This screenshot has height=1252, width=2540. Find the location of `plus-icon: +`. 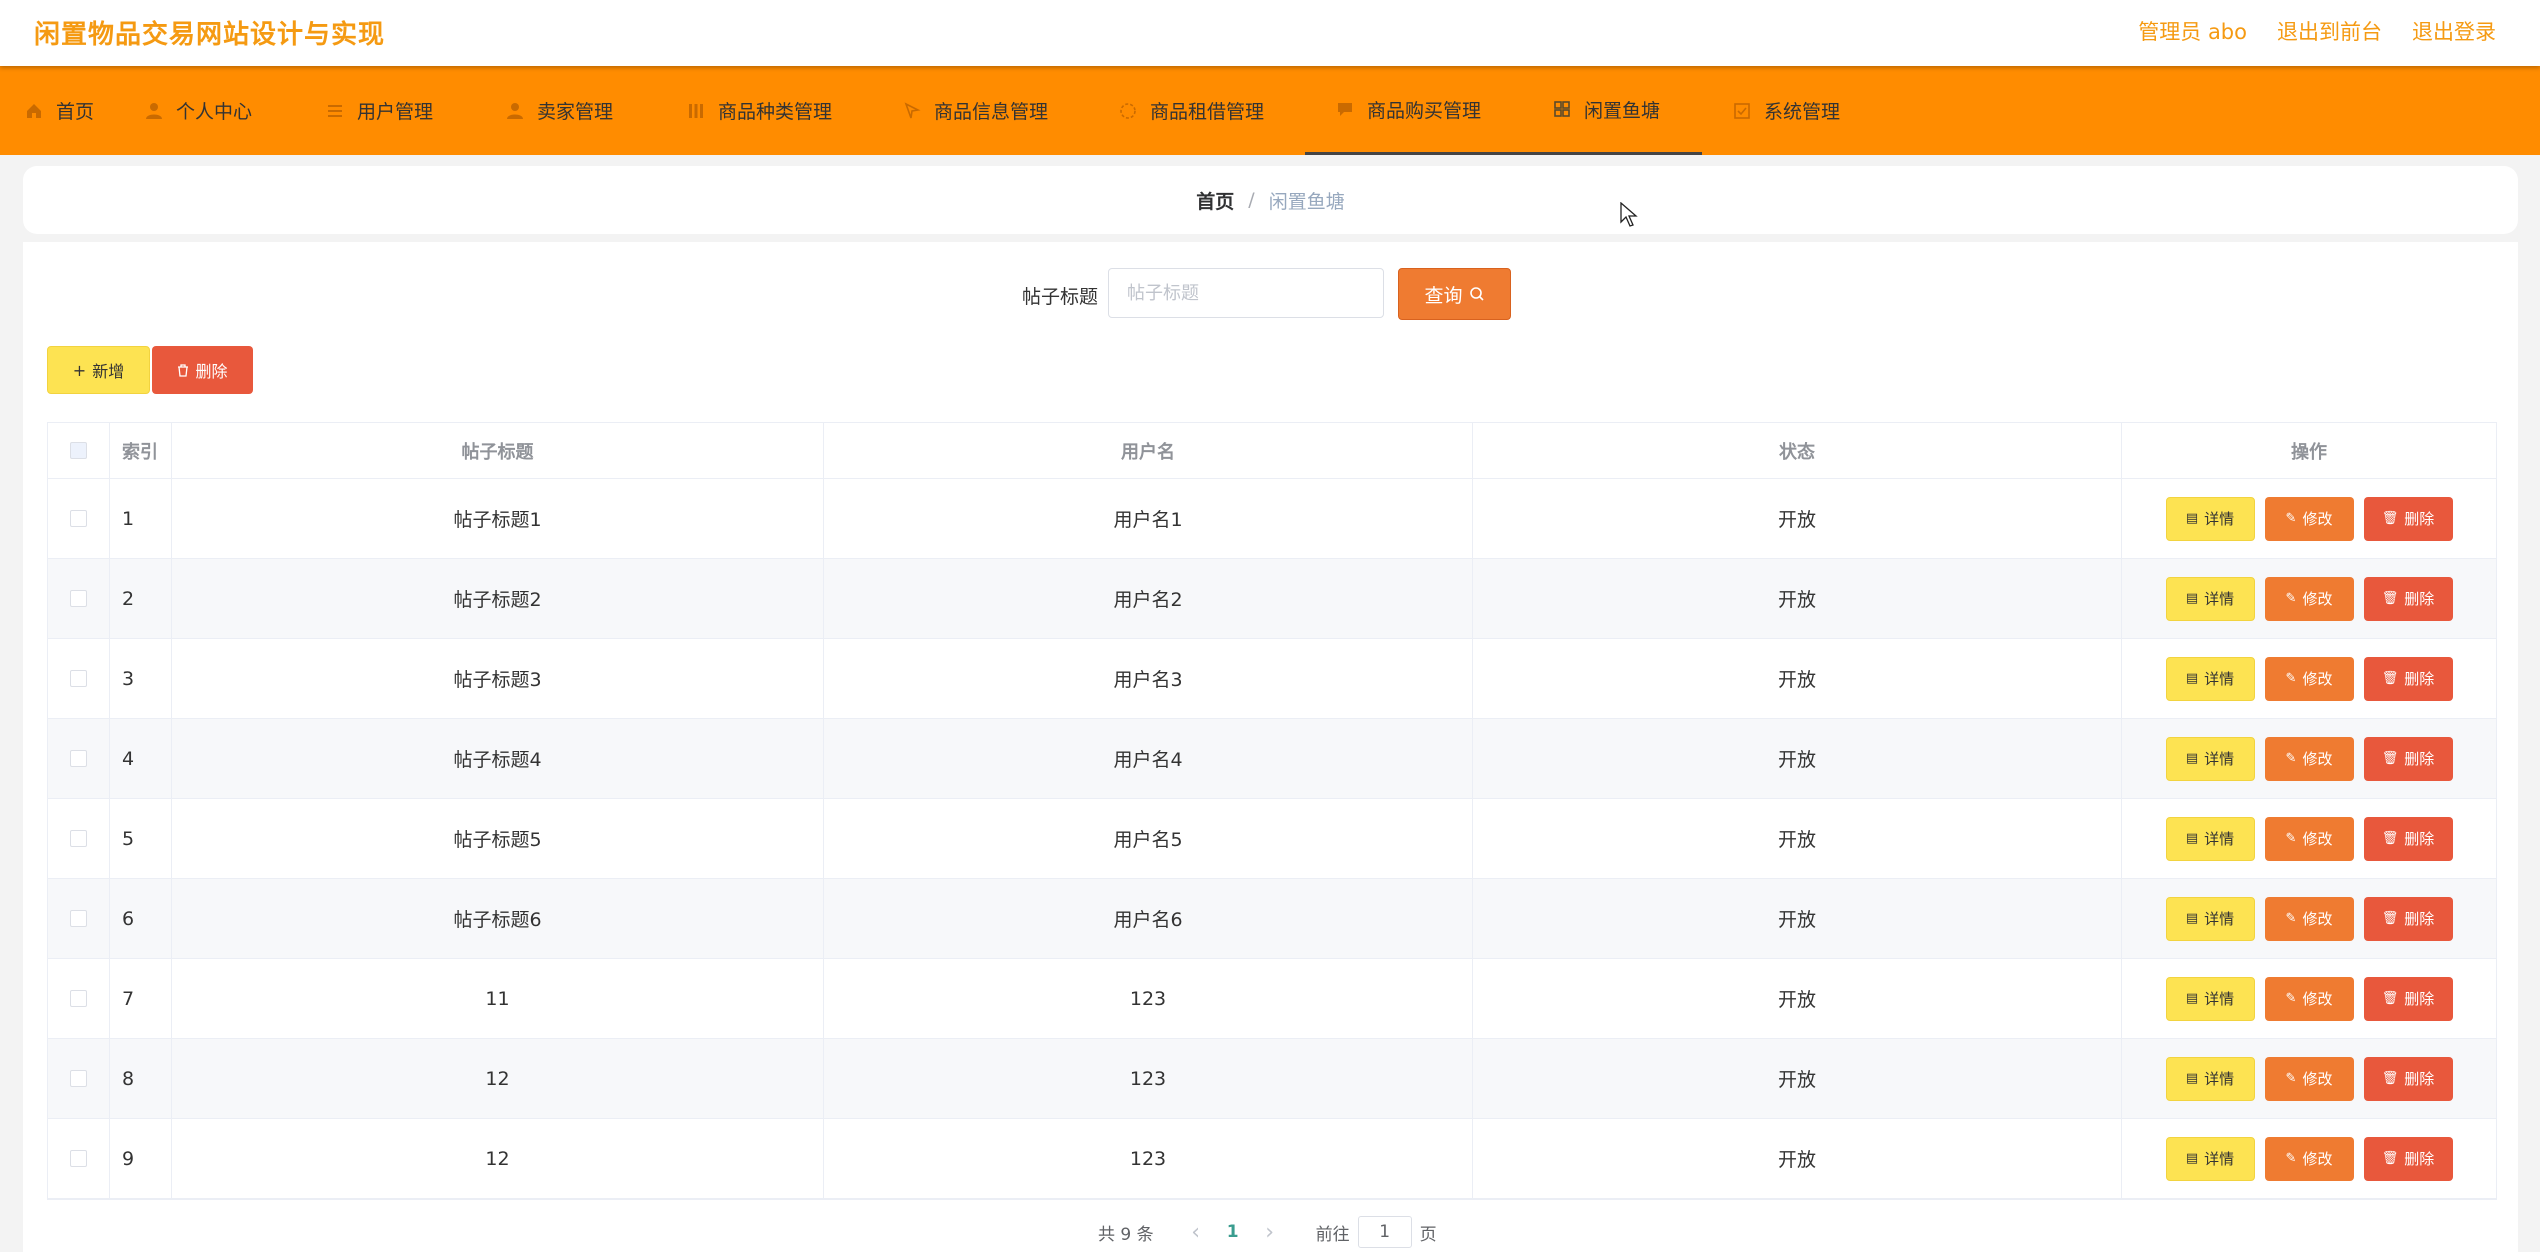

plus-icon: + is located at coordinates (79, 370).